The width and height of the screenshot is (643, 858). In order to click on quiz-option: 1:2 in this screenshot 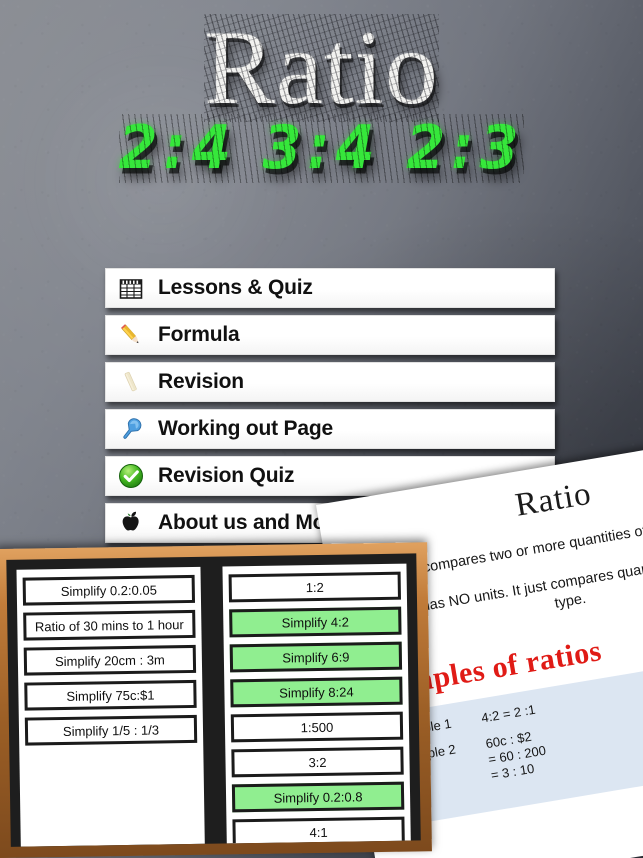, I will do `click(314, 587)`.